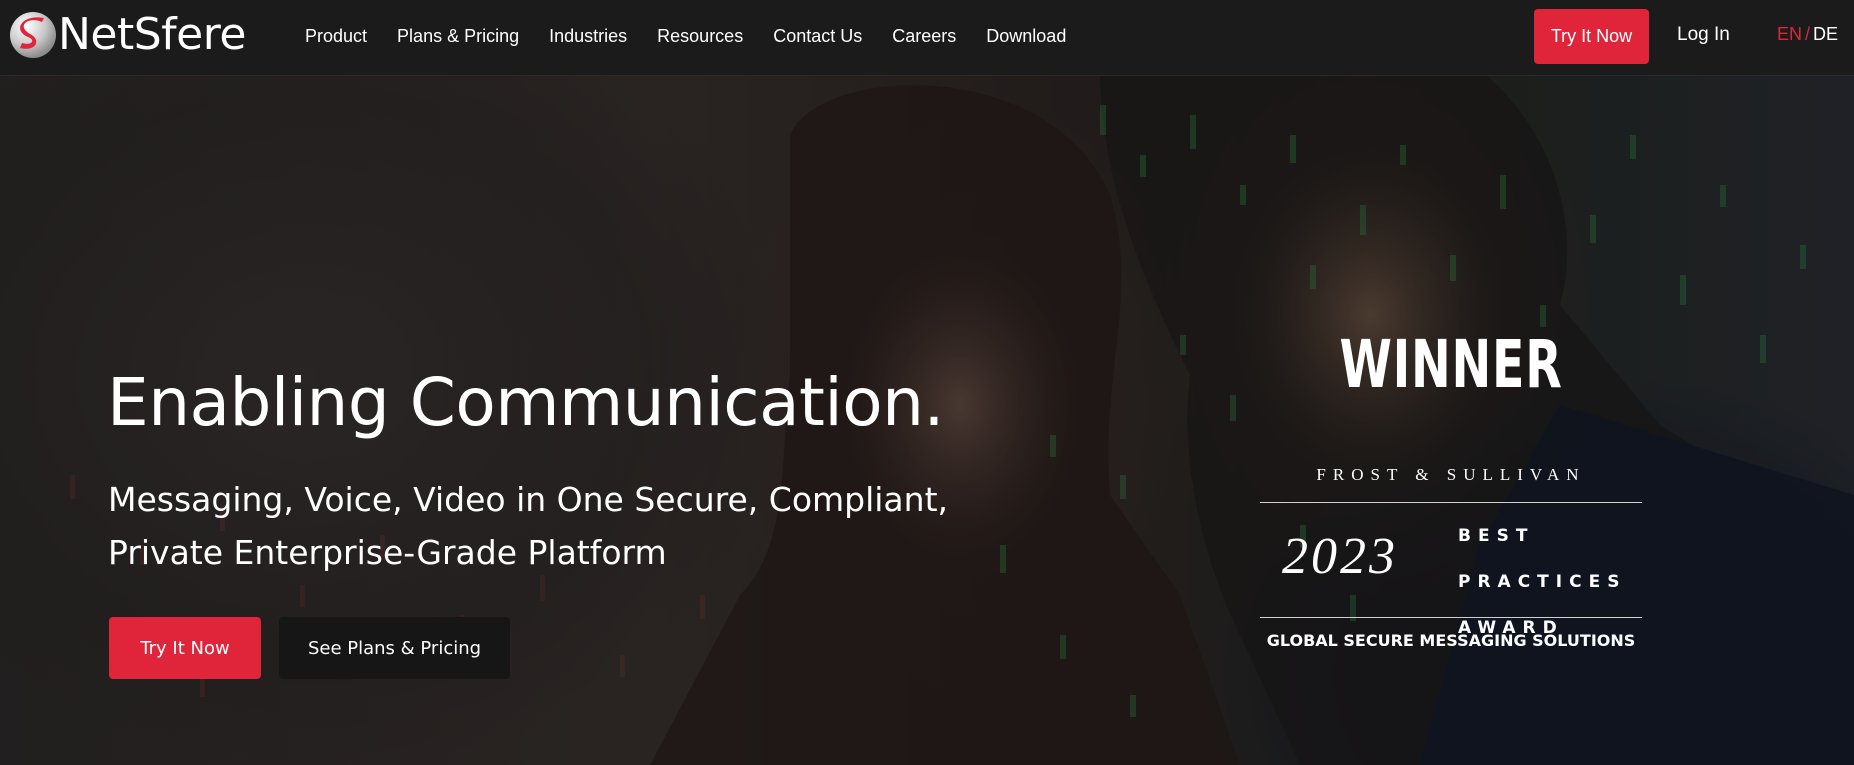 The image size is (1854, 765). Describe the element at coordinates (1542, 582) in the screenshot. I see `award-line-practices: PRACTICES` at that location.